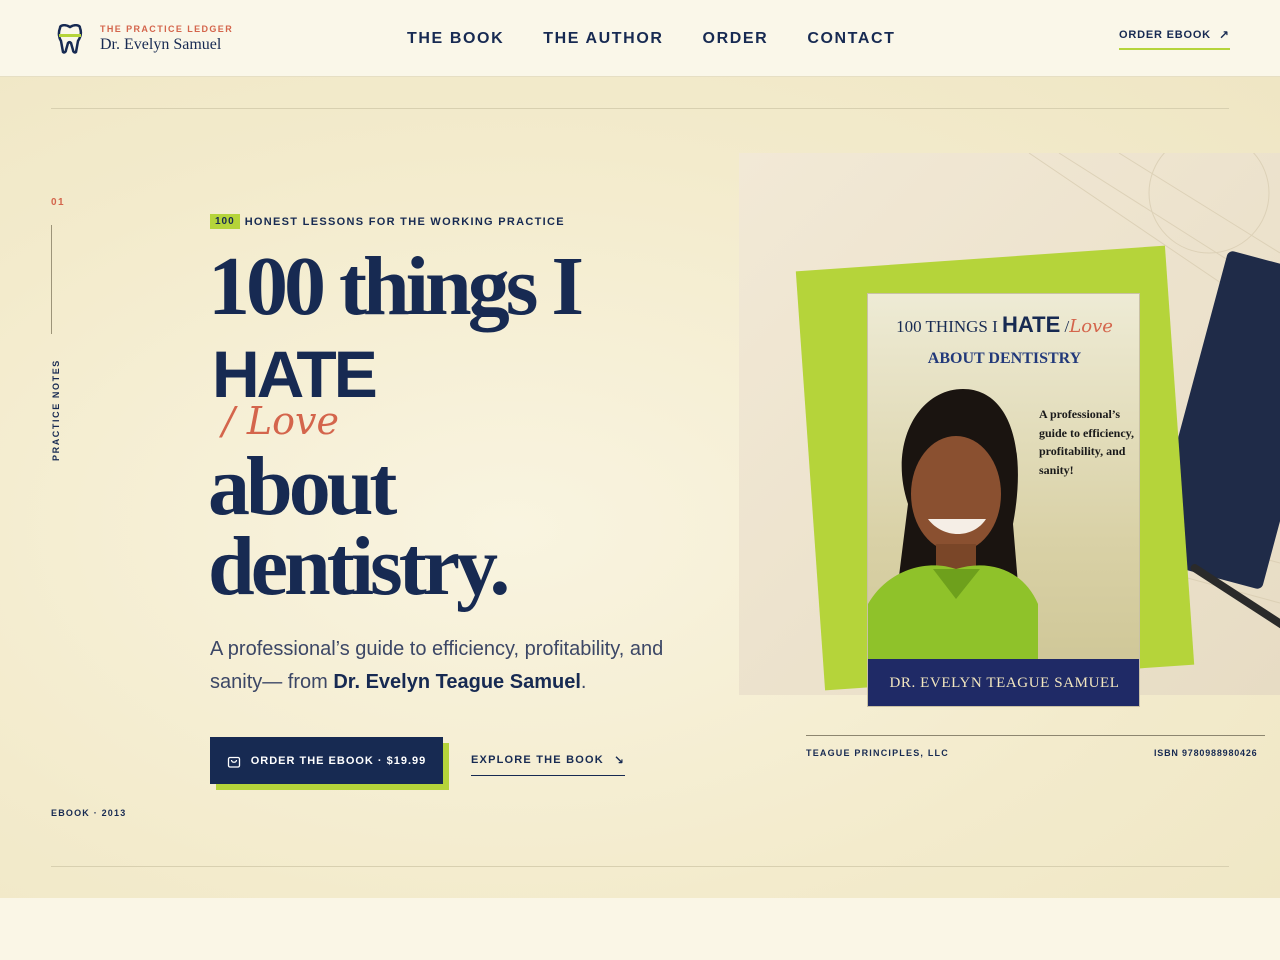  I want to click on isbn-caption: ISBN 9780988980426, so click(1206, 753).